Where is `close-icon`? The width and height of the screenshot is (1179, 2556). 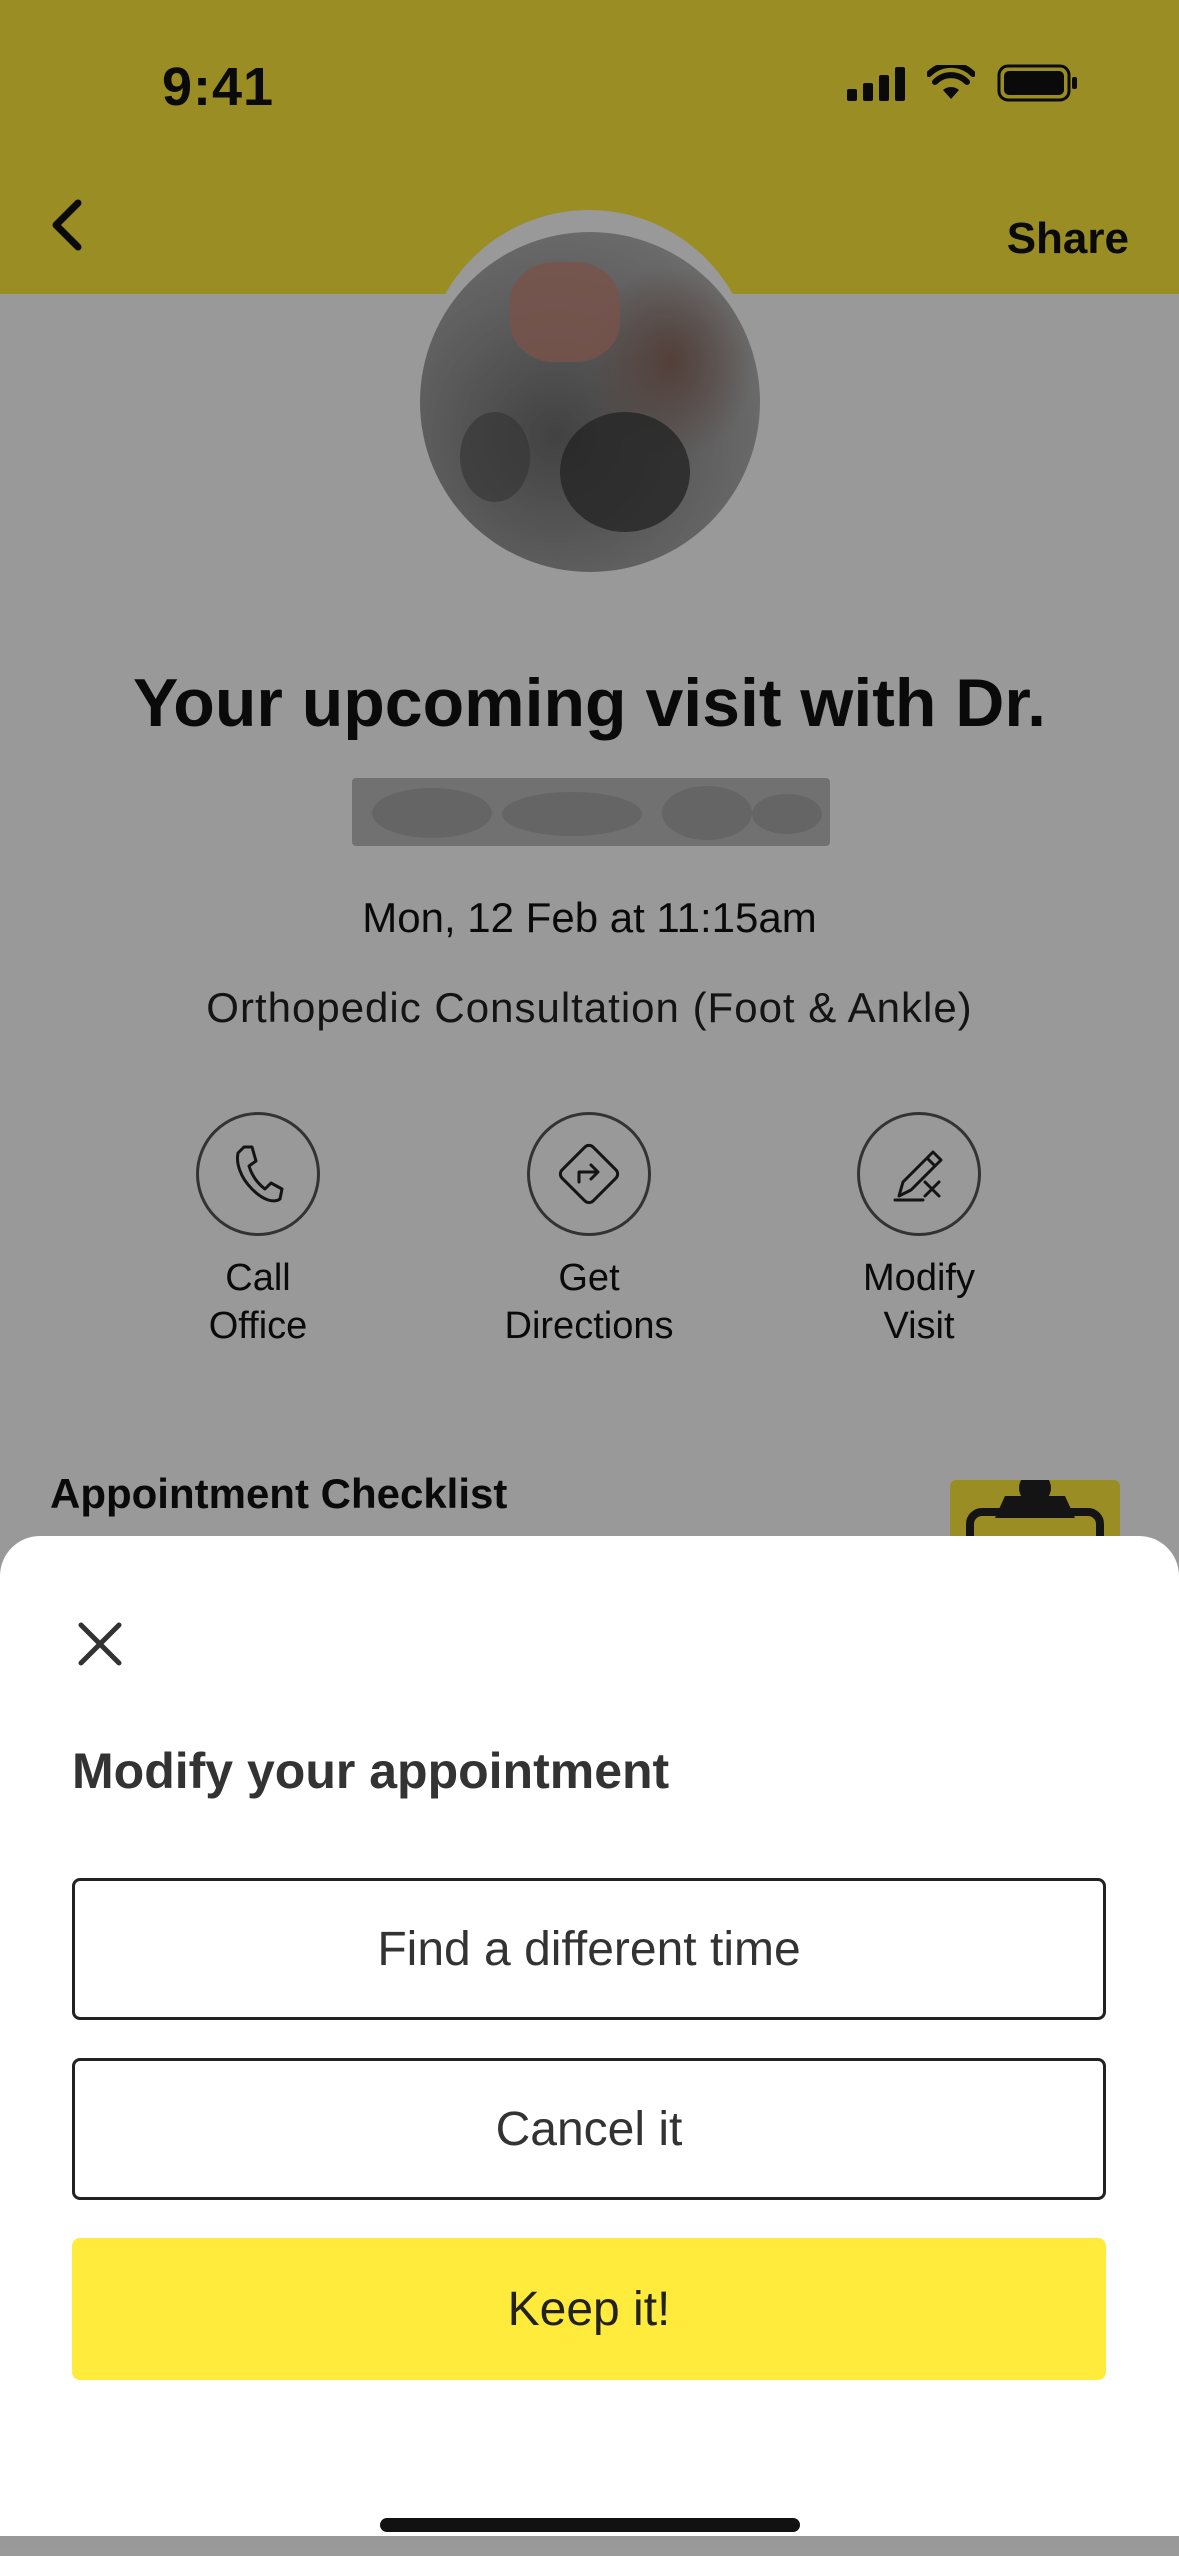 close-icon is located at coordinates (100, 1644).